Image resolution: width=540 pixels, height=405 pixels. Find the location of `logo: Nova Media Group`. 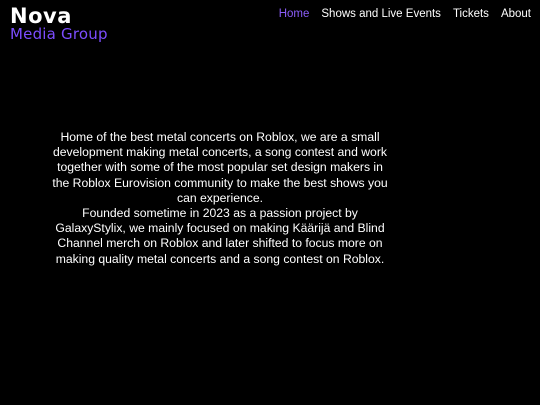

logo: Nova Media Group is located at coordinates (59, 24).